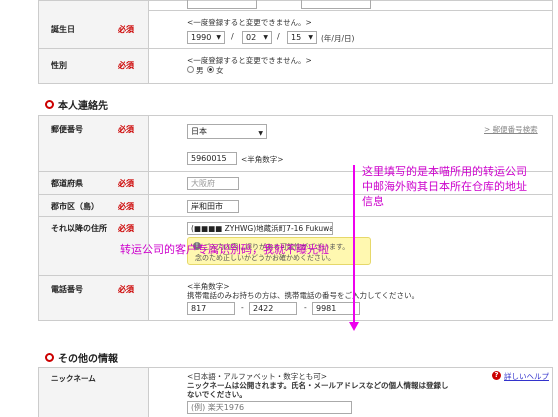  Describe the element at coordinates (94, 143) in the screenshot. I see `postal-label-cell: 郵便番号 必須` at that location.